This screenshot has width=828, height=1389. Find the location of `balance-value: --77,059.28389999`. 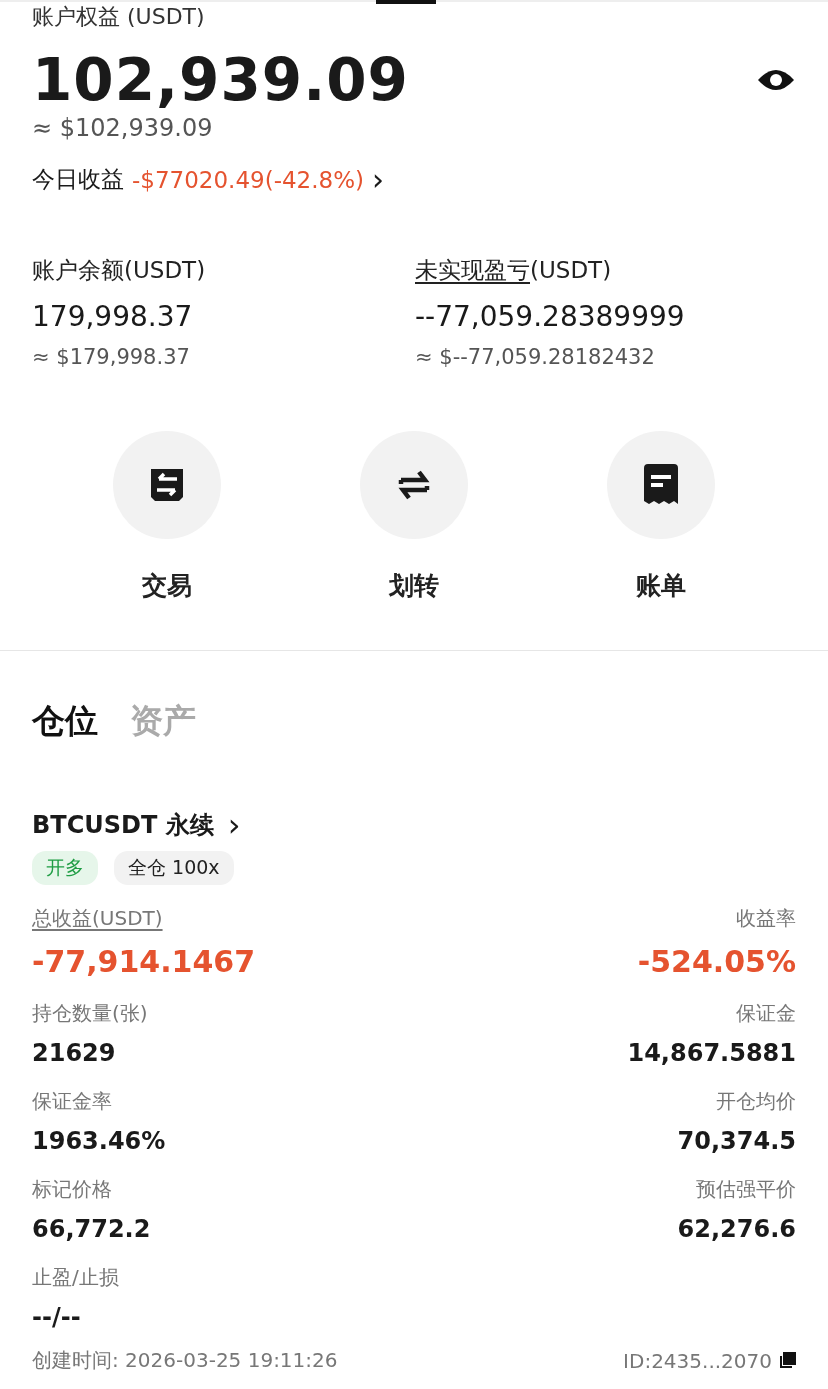

balance-value: --77,059.28389999 is located at coordinates (550, 316).